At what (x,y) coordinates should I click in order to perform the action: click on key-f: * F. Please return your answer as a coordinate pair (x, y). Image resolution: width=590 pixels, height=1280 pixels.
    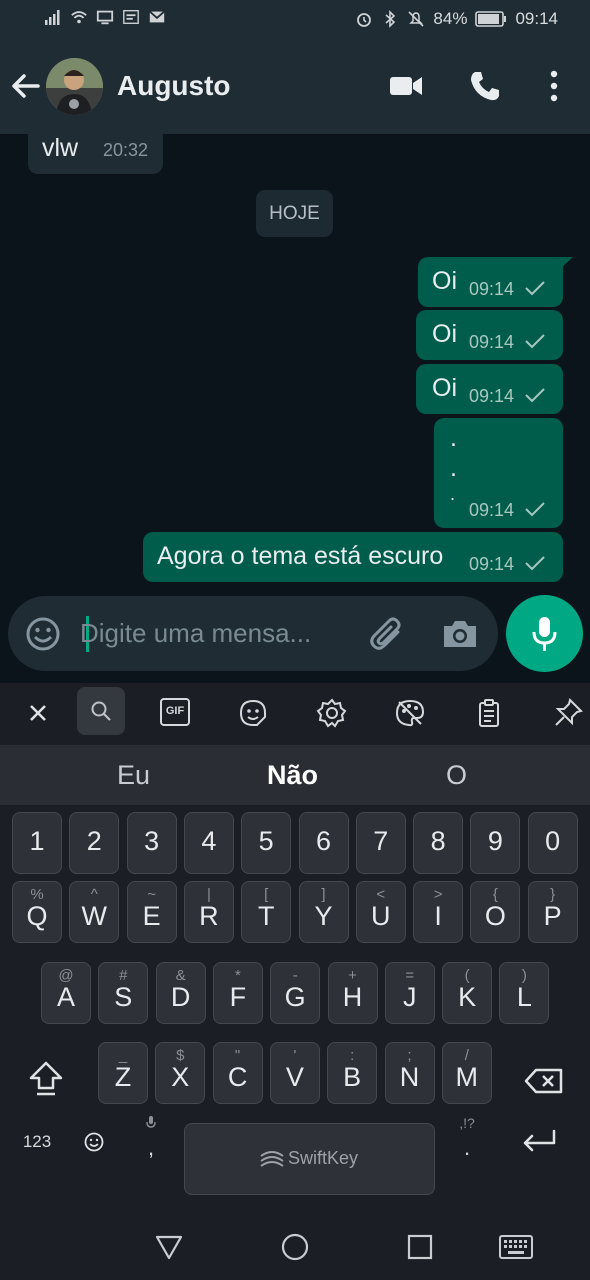
    Looking at the image, I should click on (237, 993).